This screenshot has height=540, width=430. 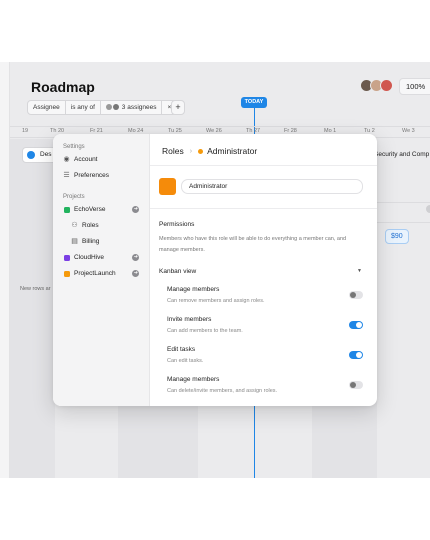 What do you see at coordinates (265, 359) in the screenshot?
I see `permission-item: Edit tasks Can edit tasks.` at bounding box center [265, 359].